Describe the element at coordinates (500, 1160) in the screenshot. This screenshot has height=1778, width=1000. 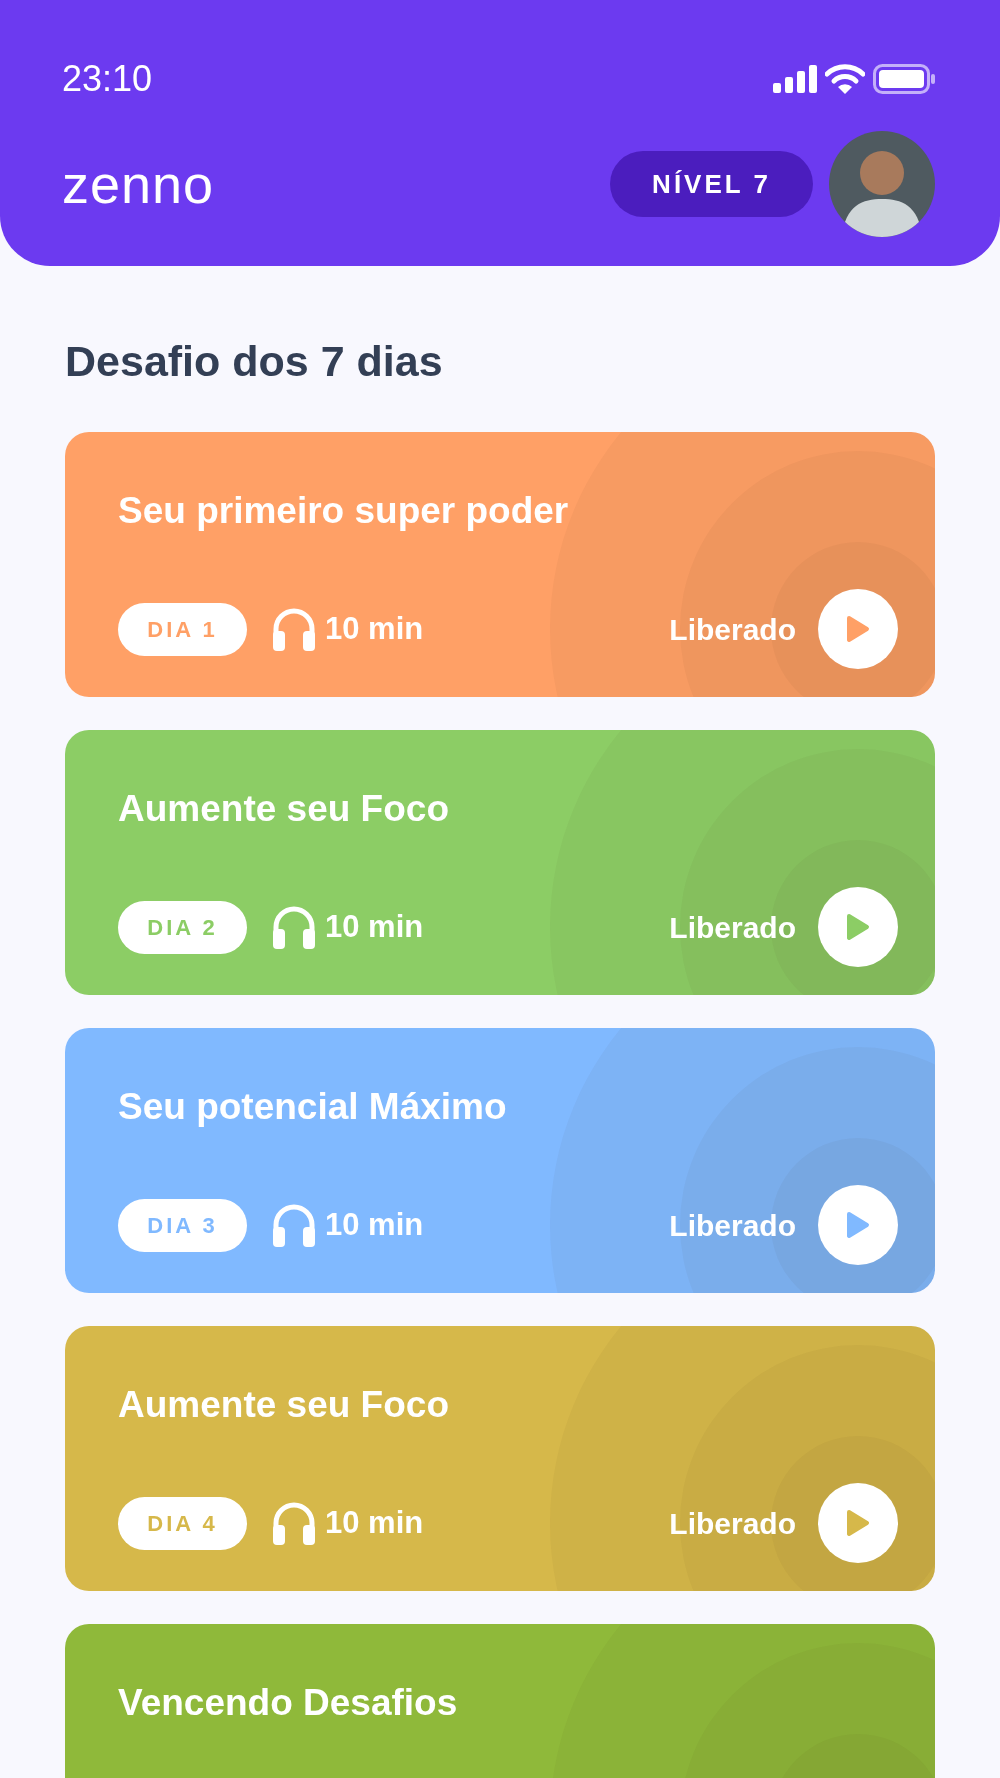
I see `challenge-card: Seu potencial Máximo DIA 3 10 min Liberado` at that location.